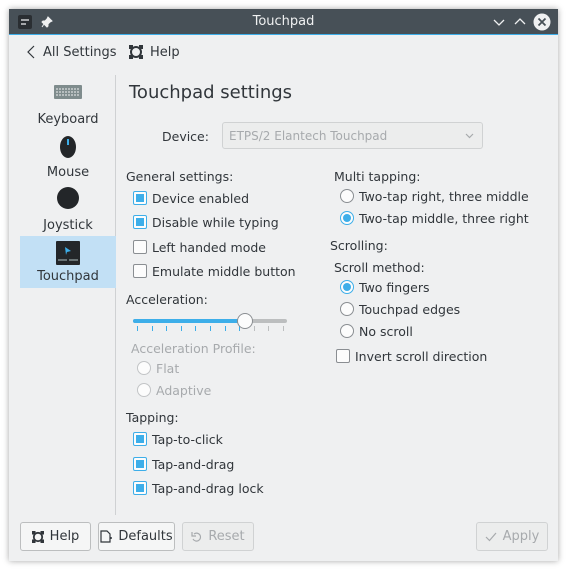 The width and height of the screenshot is (567, 570). I want to click on sidebar-item-mouse: Mouse, so click(68, 158).